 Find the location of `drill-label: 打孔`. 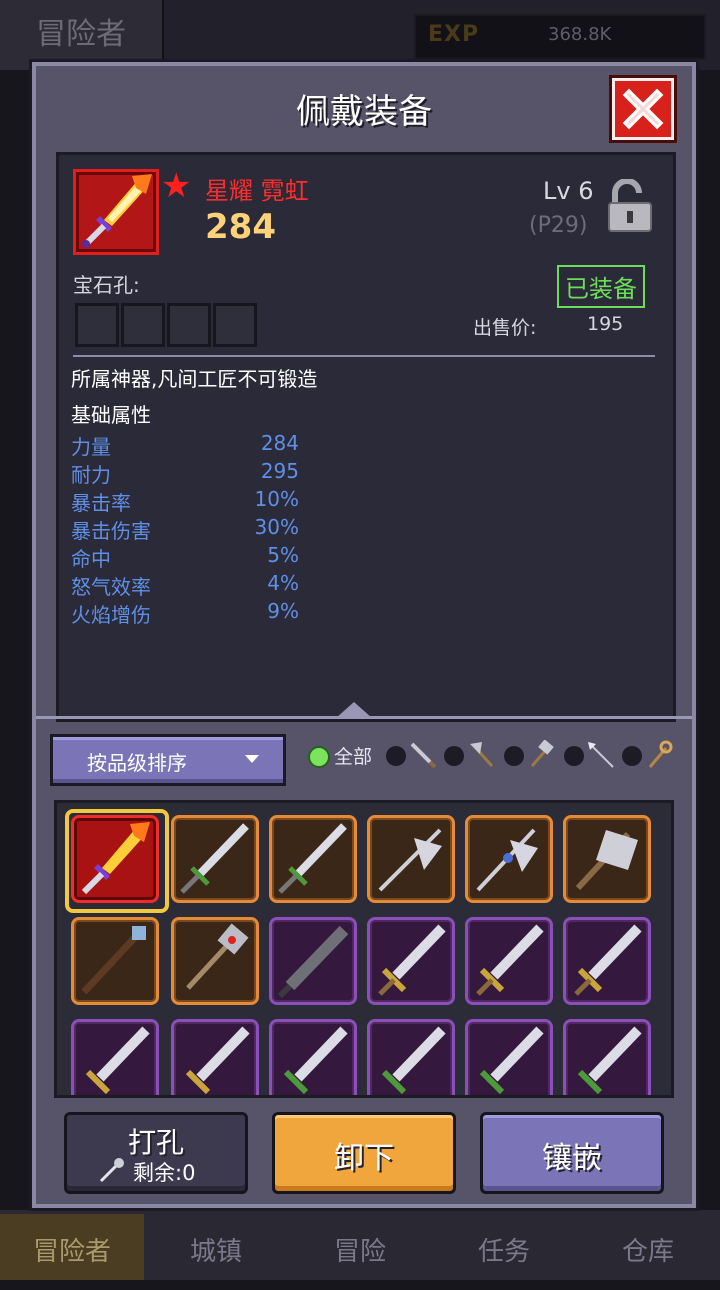

drill-label: 打孔 is located at coordinates (155, 1142).